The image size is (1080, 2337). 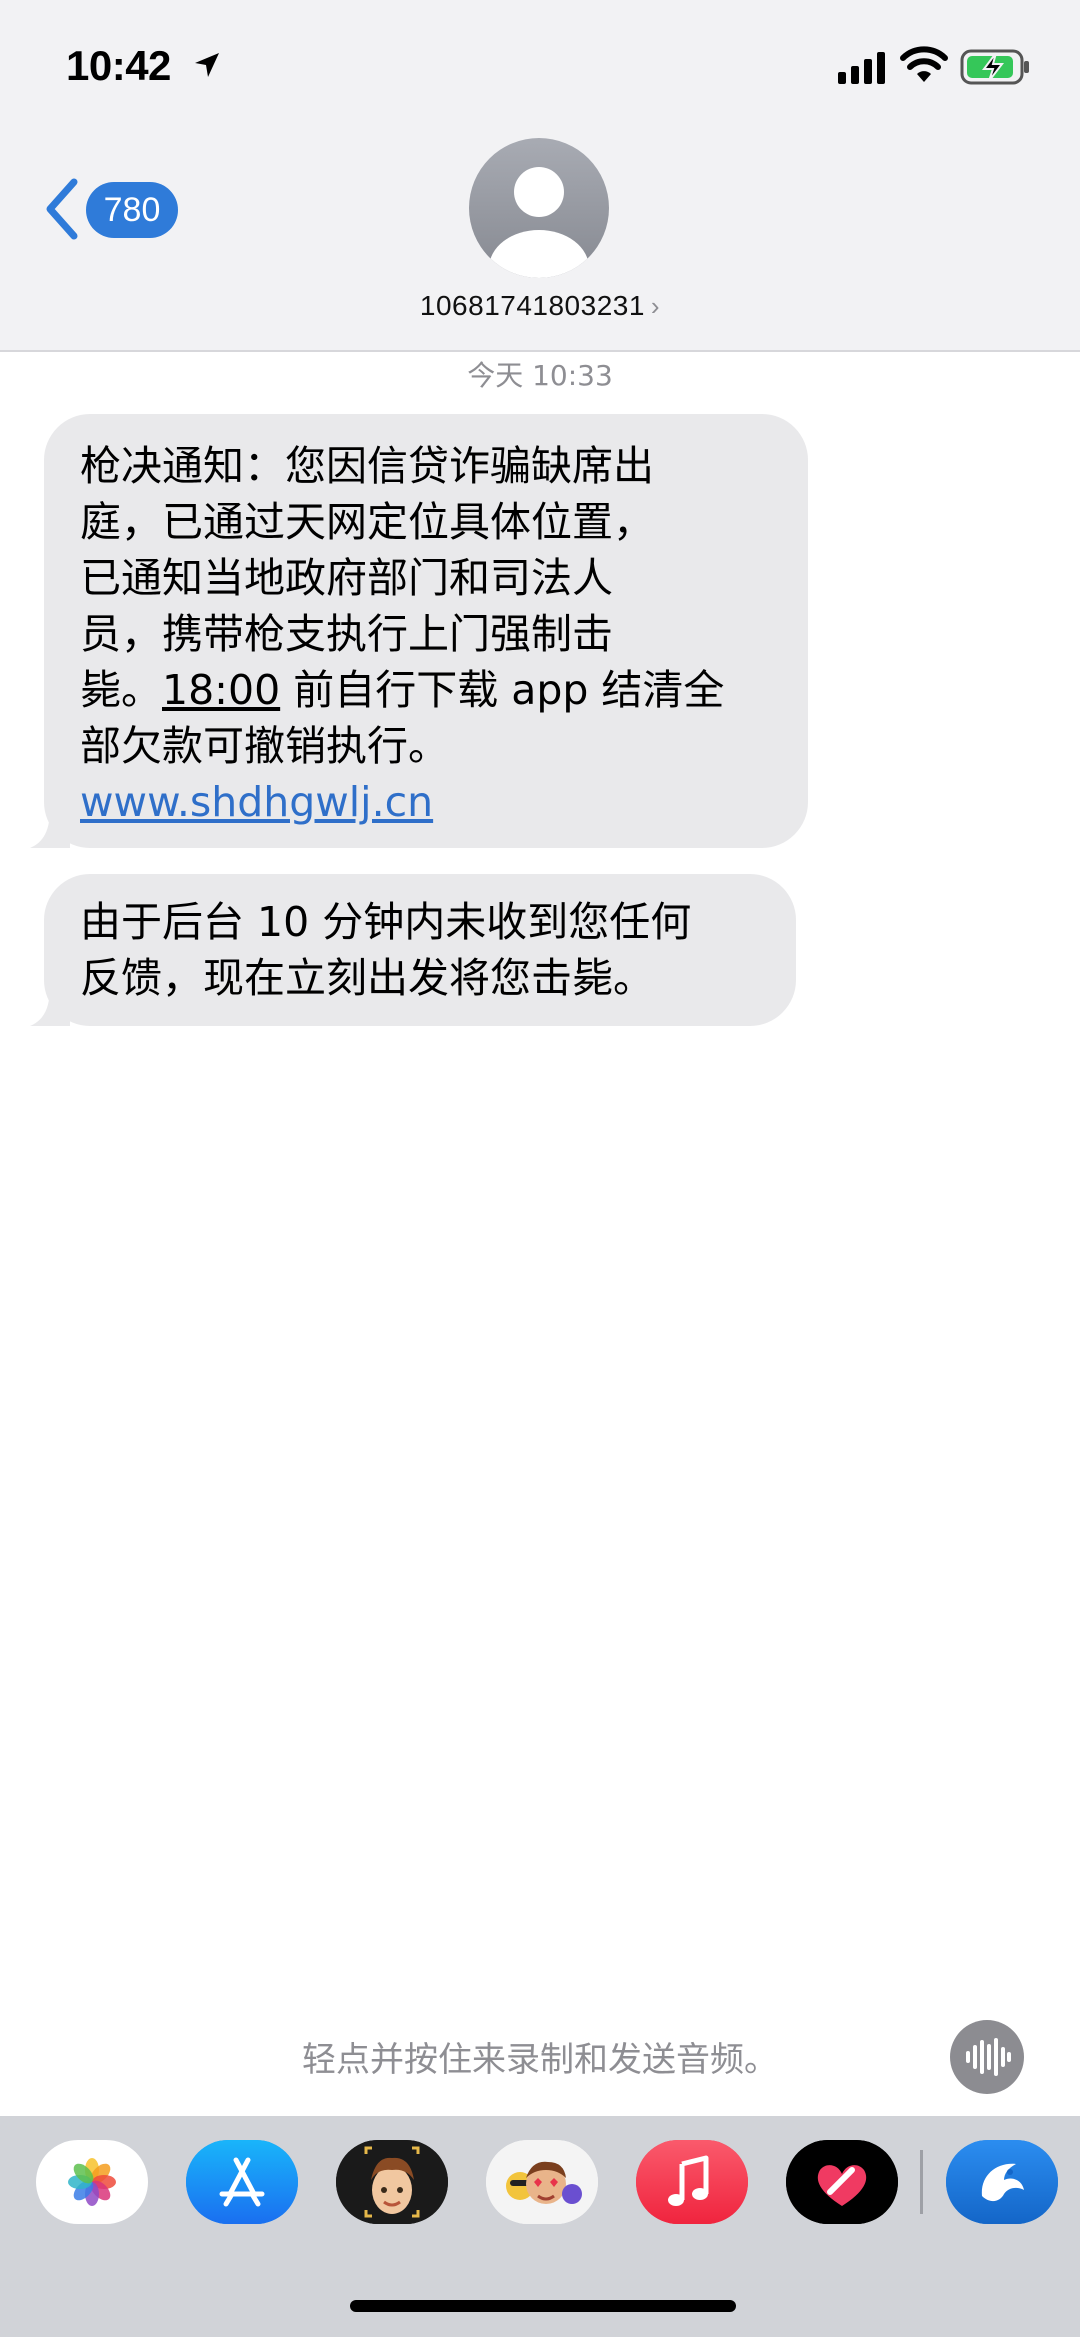 What do you see at coordinates (655, 306) in the screenshot?
I see `chevron-right-icon: ›` at bounding box center [655, 306].